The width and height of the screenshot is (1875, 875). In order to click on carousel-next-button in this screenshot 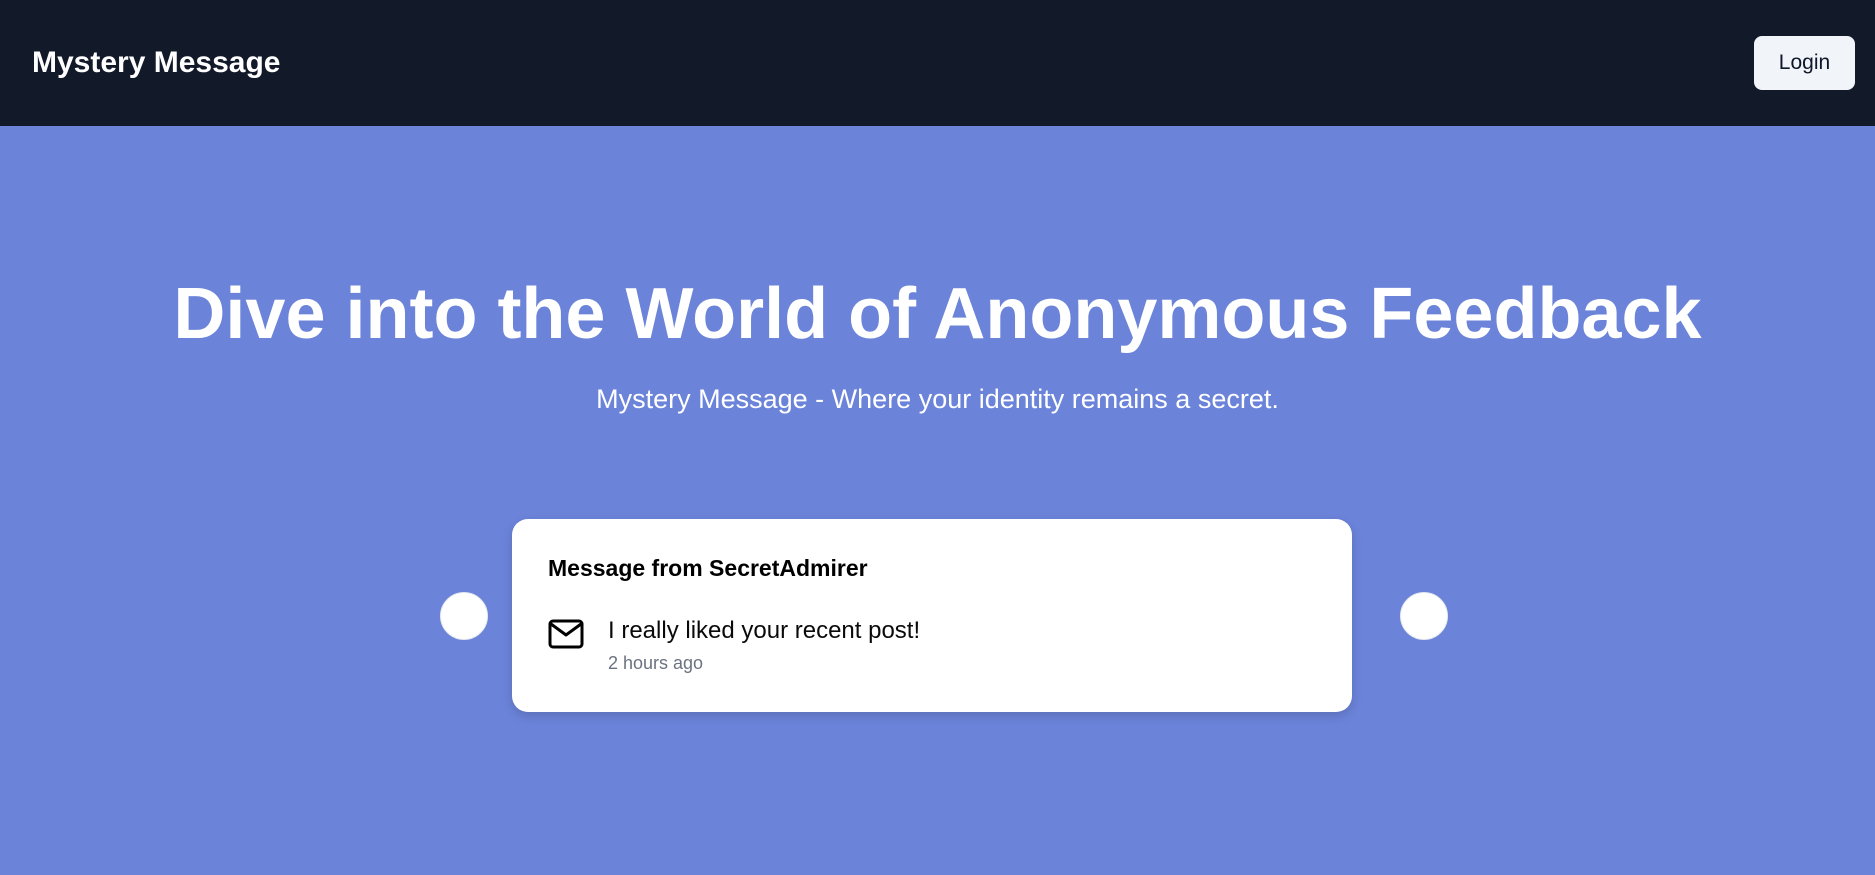, I will do `click(1424, 616)`.